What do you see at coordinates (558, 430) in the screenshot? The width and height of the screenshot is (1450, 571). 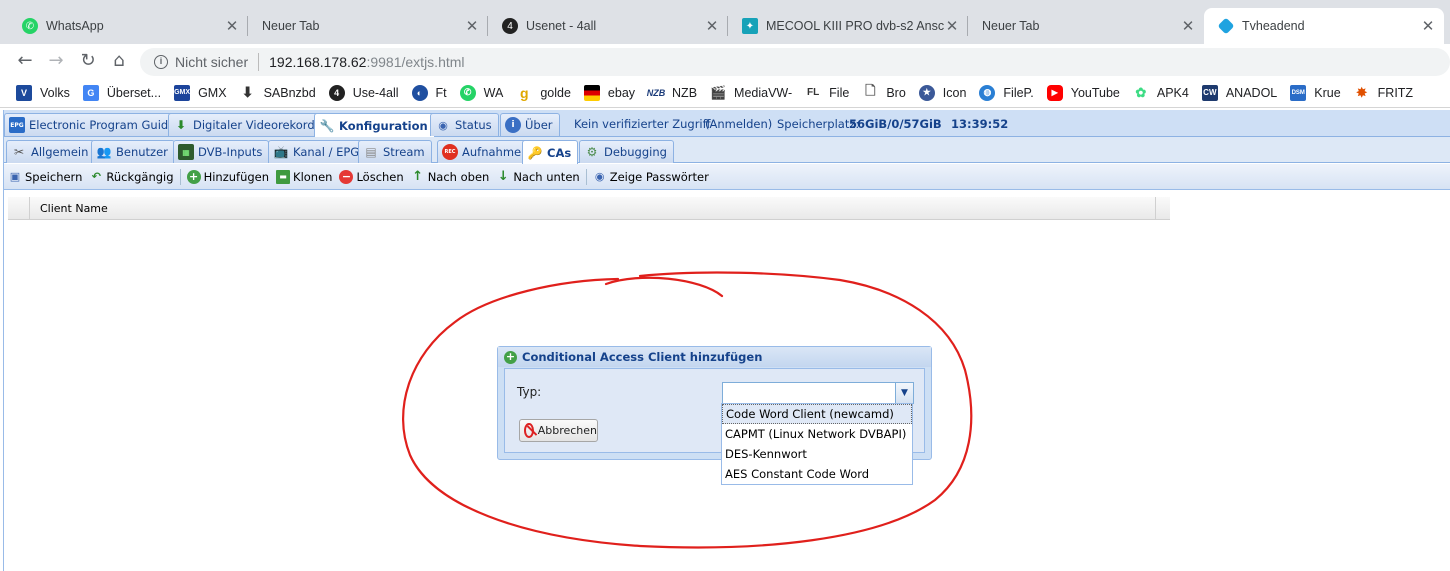 I see `cancel-button: Abbrechen` at bounding box center [558, 430].